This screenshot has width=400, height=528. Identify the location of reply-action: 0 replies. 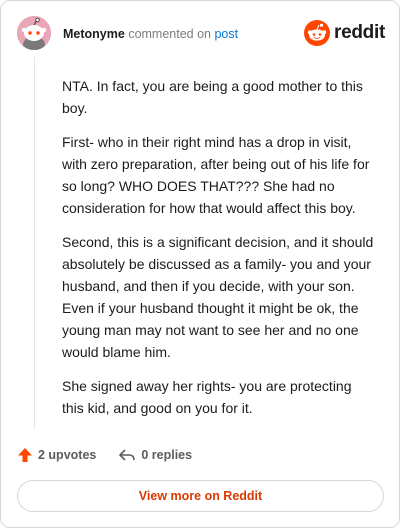
(155, 455).